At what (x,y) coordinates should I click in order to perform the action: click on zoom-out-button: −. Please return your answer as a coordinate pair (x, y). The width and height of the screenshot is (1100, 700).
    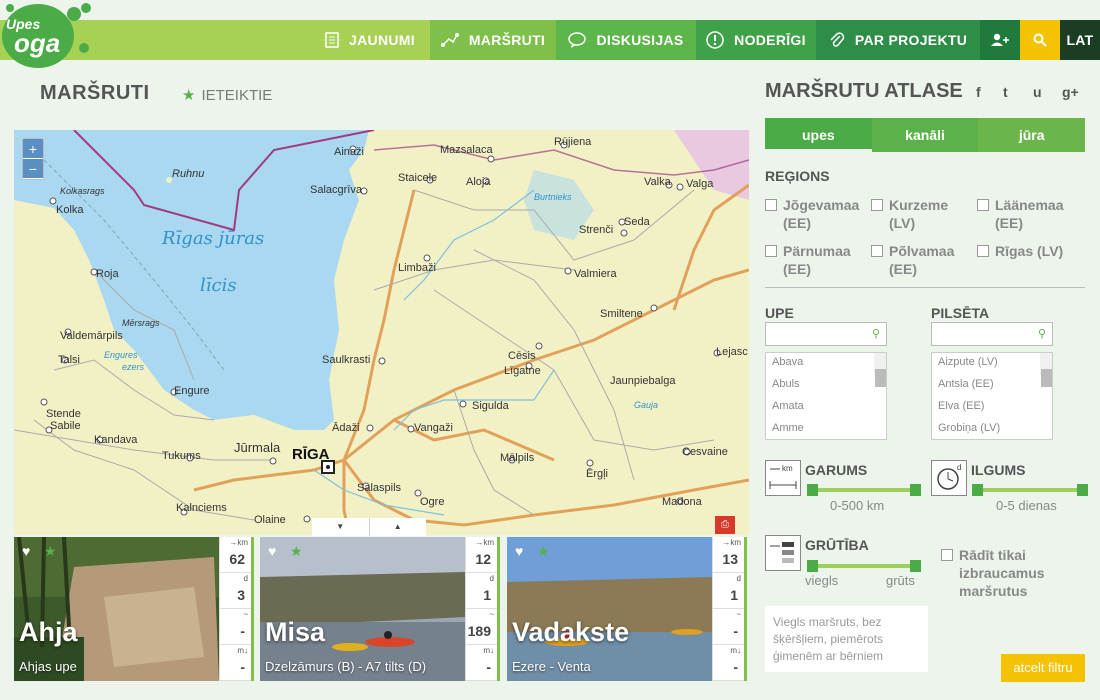
    Looking at the image, I should click on (33, 169).